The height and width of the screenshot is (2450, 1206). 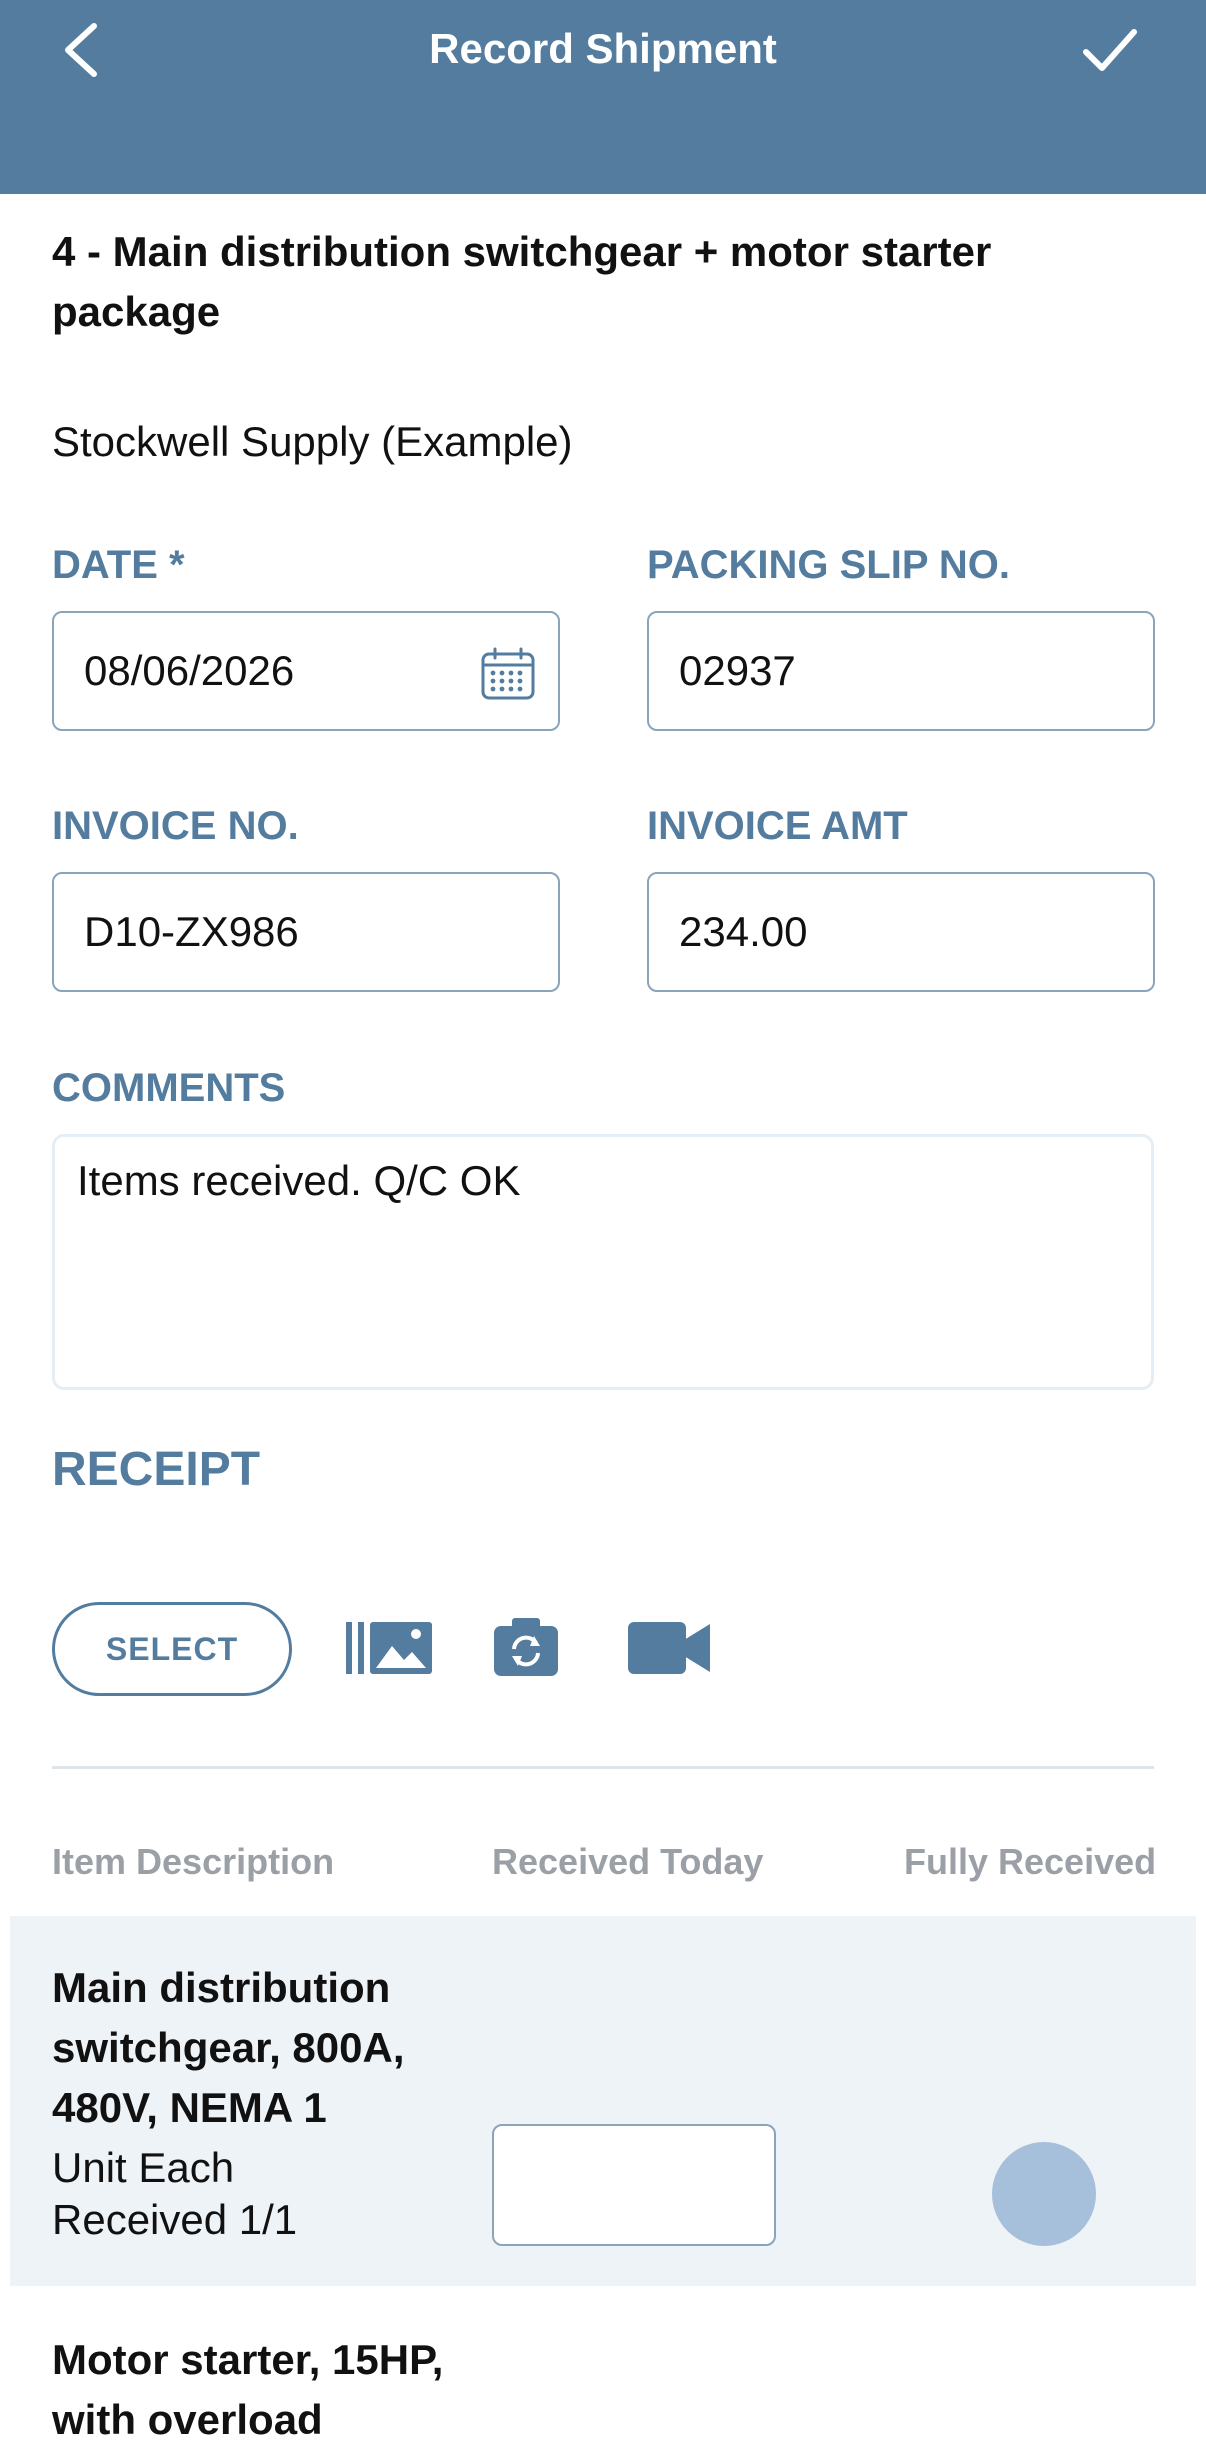 I want to click on calendar-icon, so click(x=508, y=674).